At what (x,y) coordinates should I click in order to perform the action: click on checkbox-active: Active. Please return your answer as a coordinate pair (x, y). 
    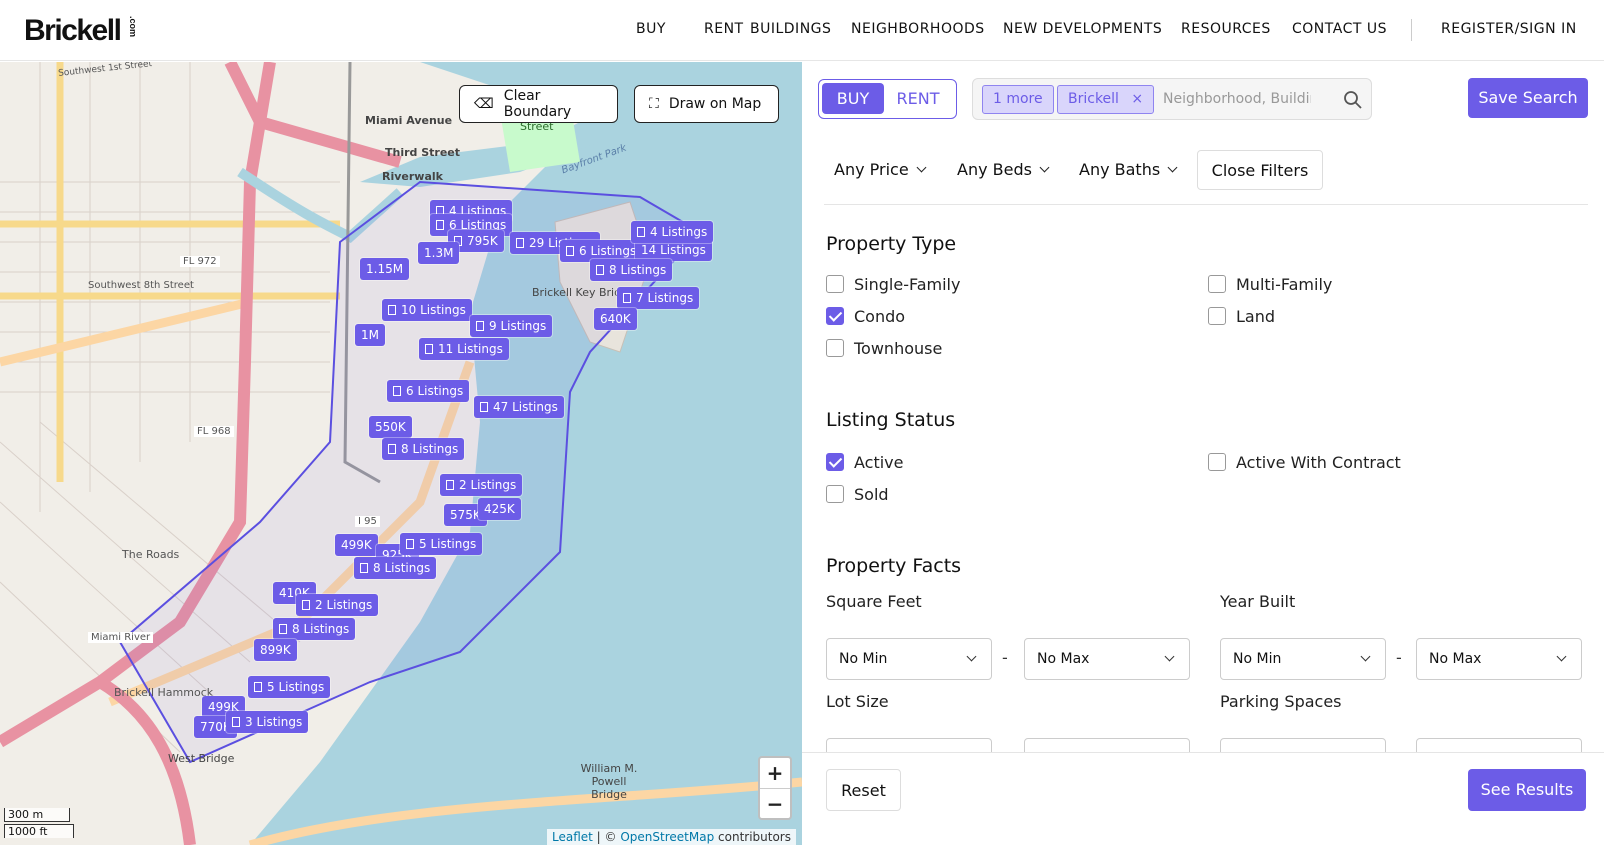
    Looking at the image, I should click on (865, 463).